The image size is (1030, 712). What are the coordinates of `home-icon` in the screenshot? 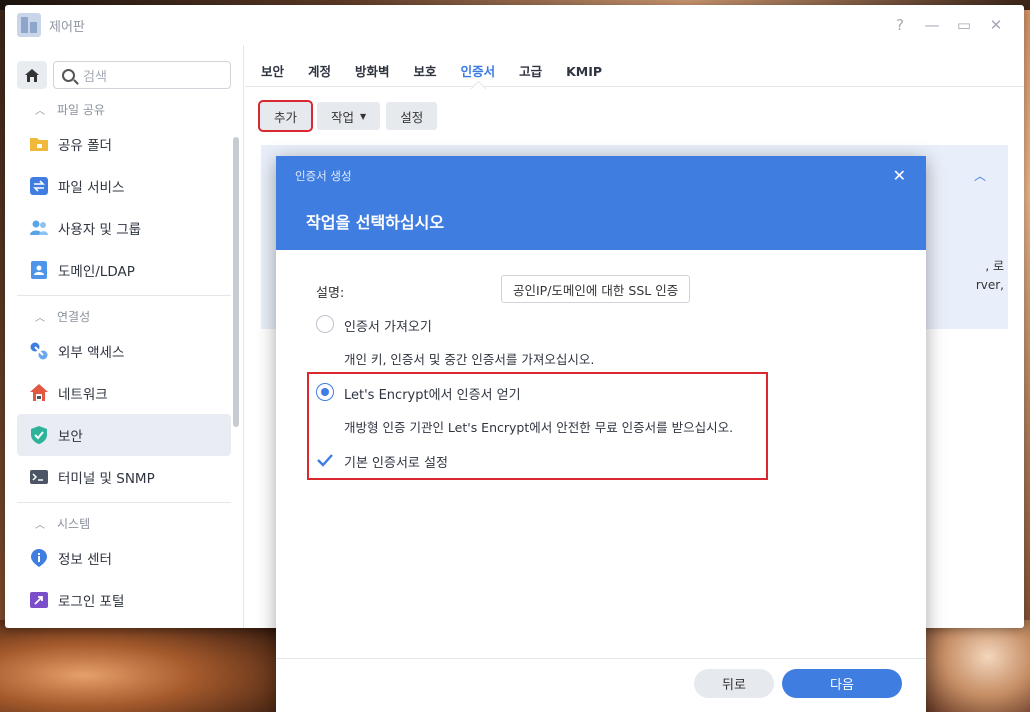 It's located at (32, 75).